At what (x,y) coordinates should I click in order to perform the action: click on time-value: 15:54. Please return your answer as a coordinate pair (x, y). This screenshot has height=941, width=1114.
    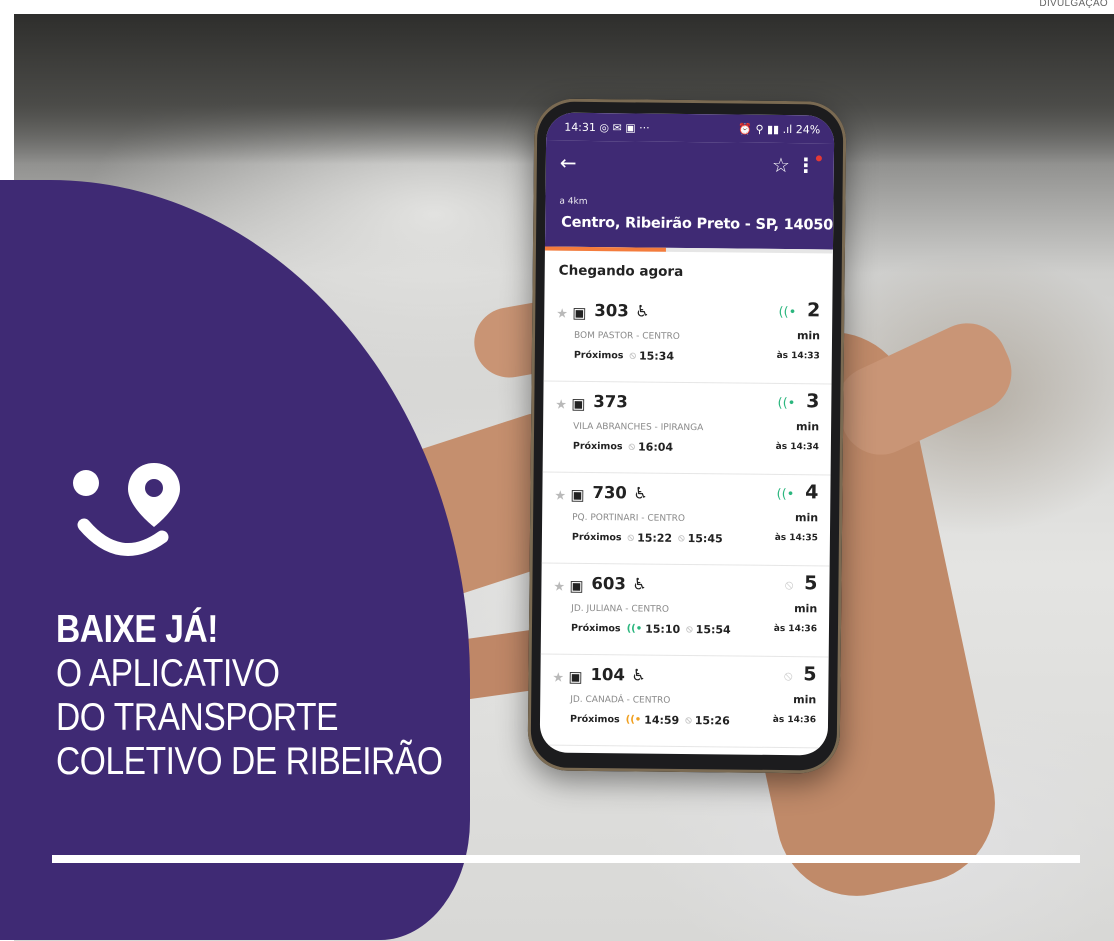
    Looking at the image, I should click on (713, 630).